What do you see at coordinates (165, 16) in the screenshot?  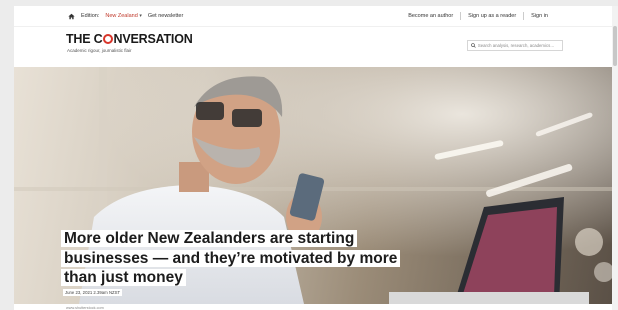 I see `newsletter-link: Get newsletter` at bounding box center [165, 16].